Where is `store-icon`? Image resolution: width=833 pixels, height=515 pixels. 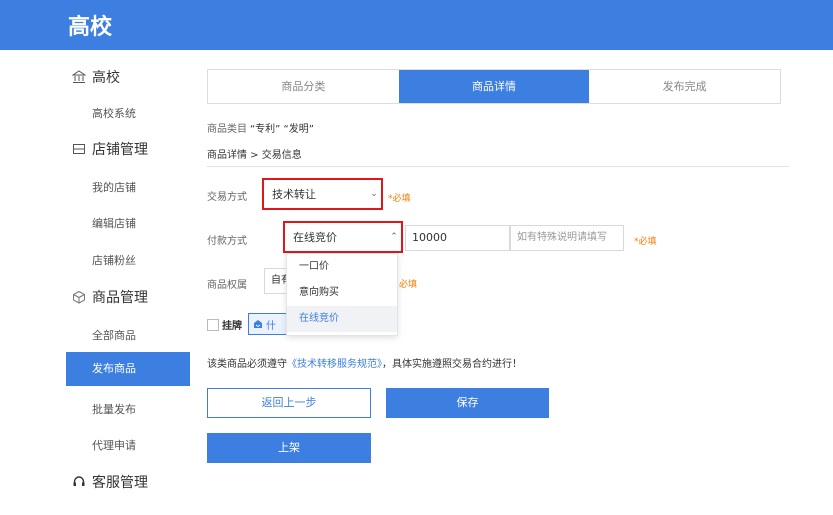 store-icon is located at coordinates (79, 149).